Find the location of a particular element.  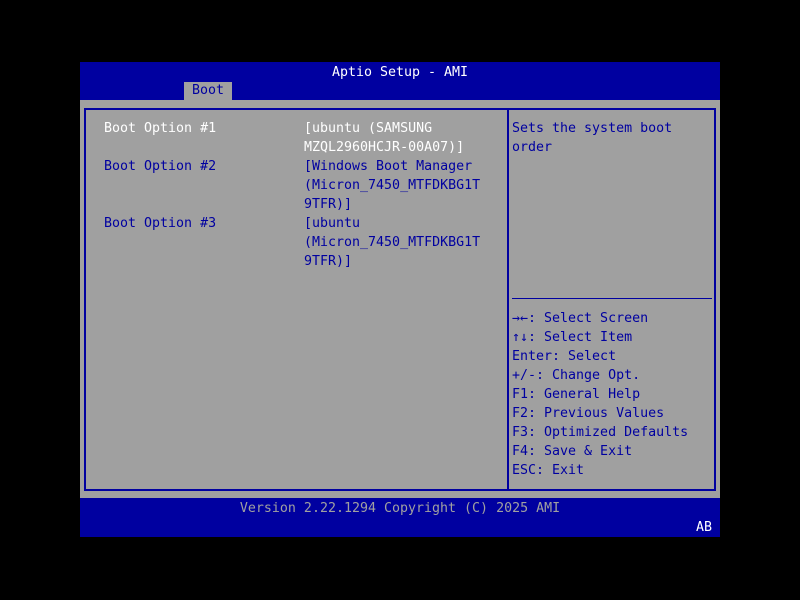

indicator-text: AB is located at coordinates (703, 527).